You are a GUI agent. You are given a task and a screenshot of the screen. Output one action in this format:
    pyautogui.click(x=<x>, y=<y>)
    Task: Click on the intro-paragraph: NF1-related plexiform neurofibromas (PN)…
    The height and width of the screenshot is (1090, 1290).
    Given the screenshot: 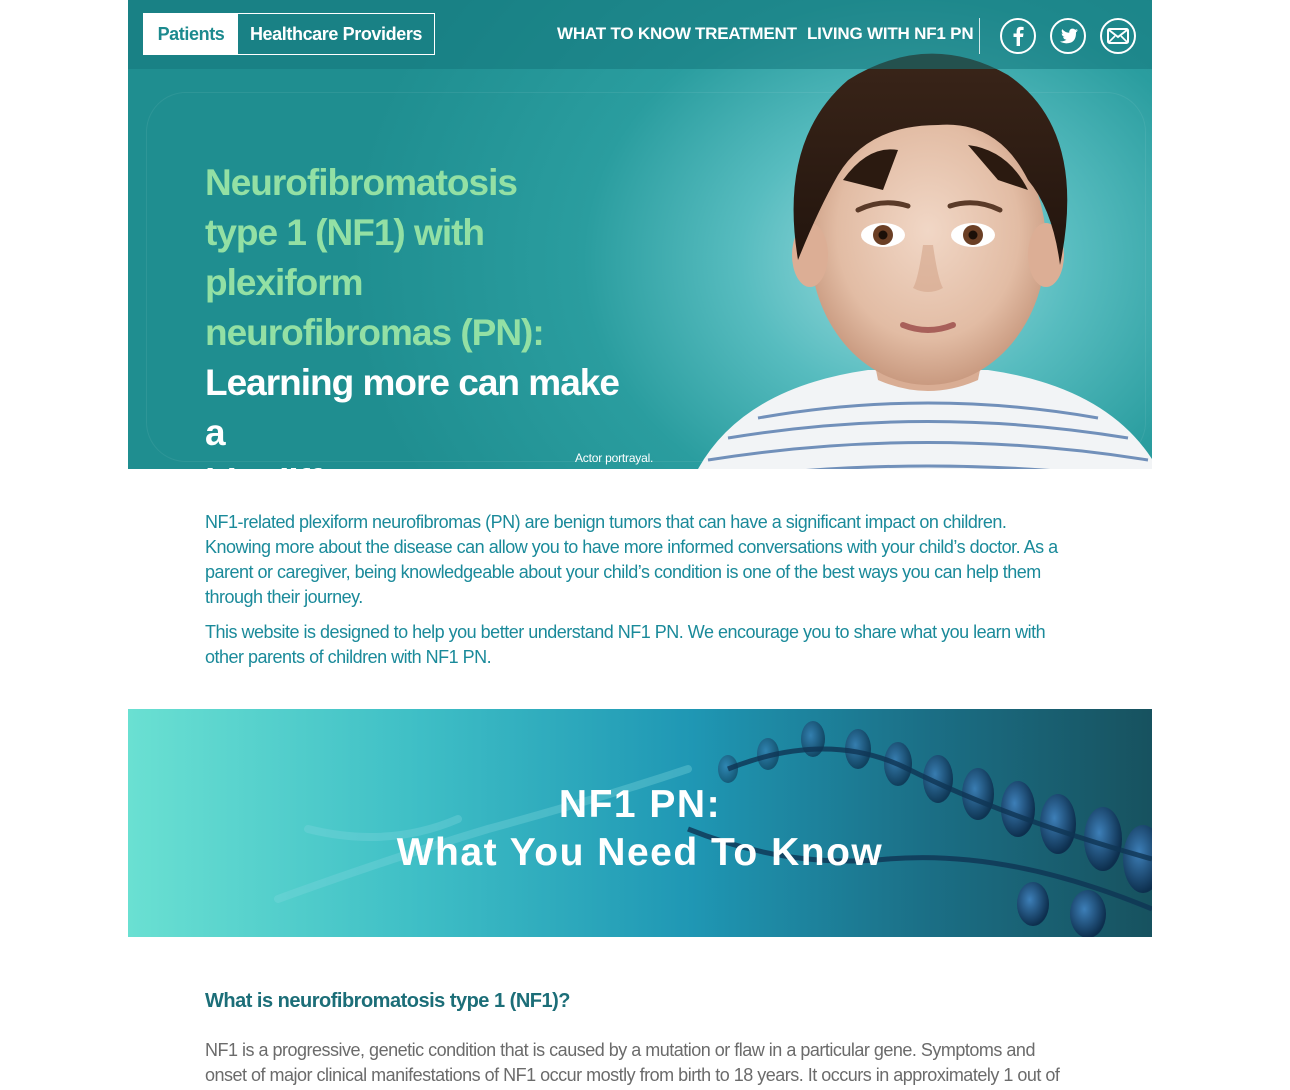 What is the action you would take?
    pyautogui.click(x=631, y=559)
    